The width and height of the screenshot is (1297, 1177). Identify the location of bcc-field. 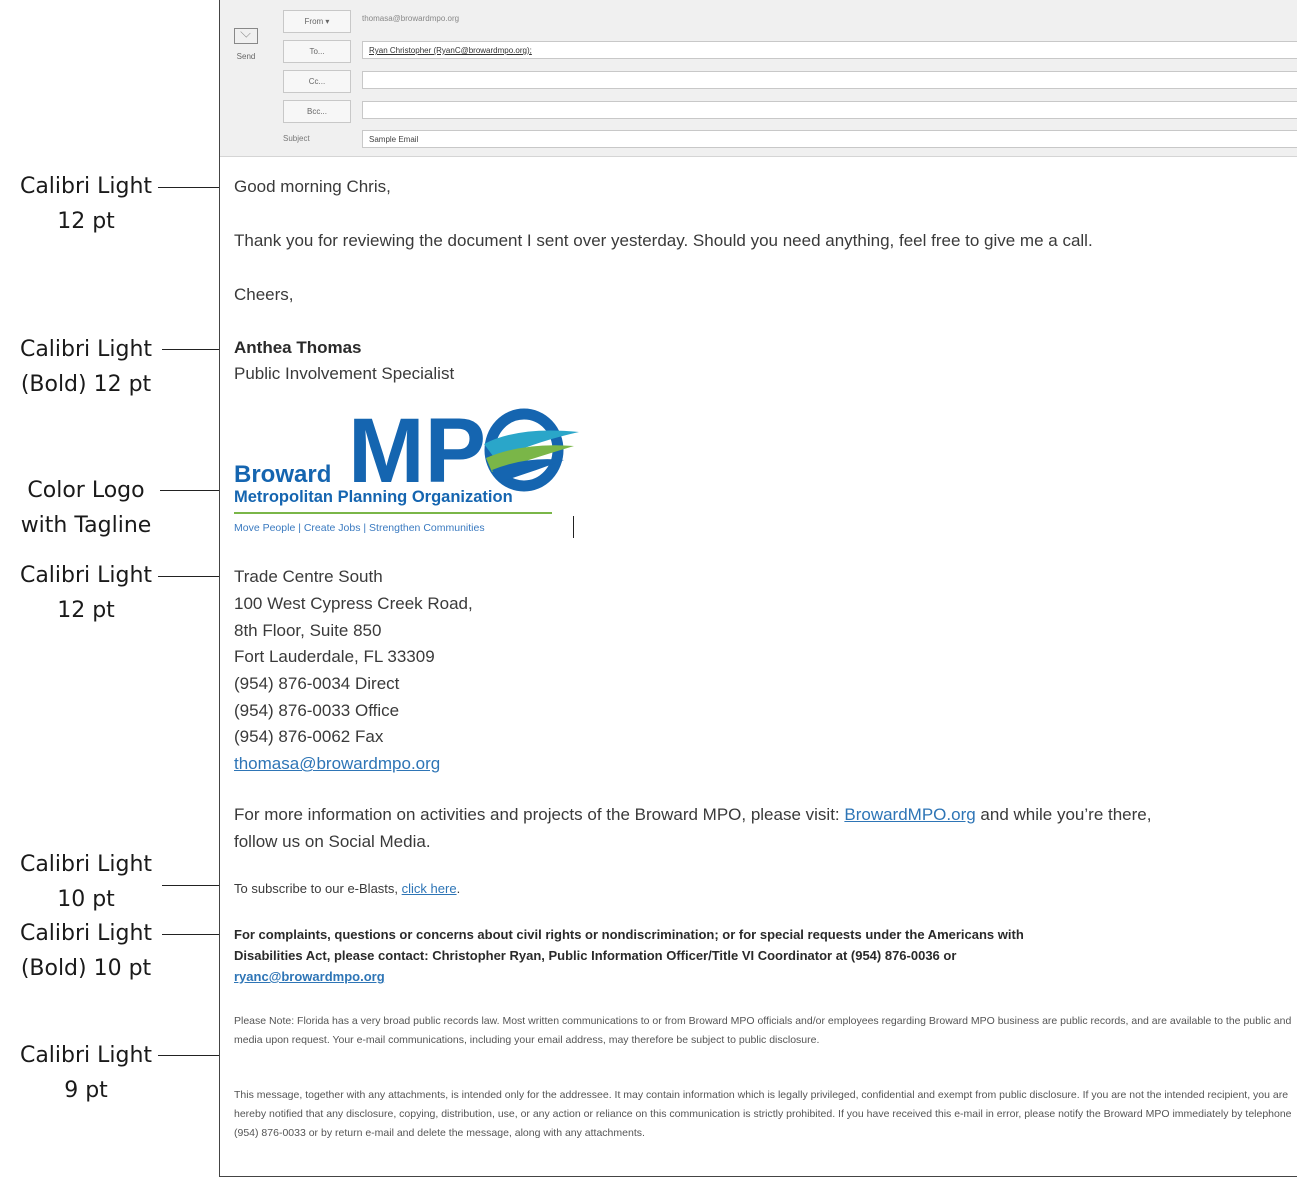
(829, 110).